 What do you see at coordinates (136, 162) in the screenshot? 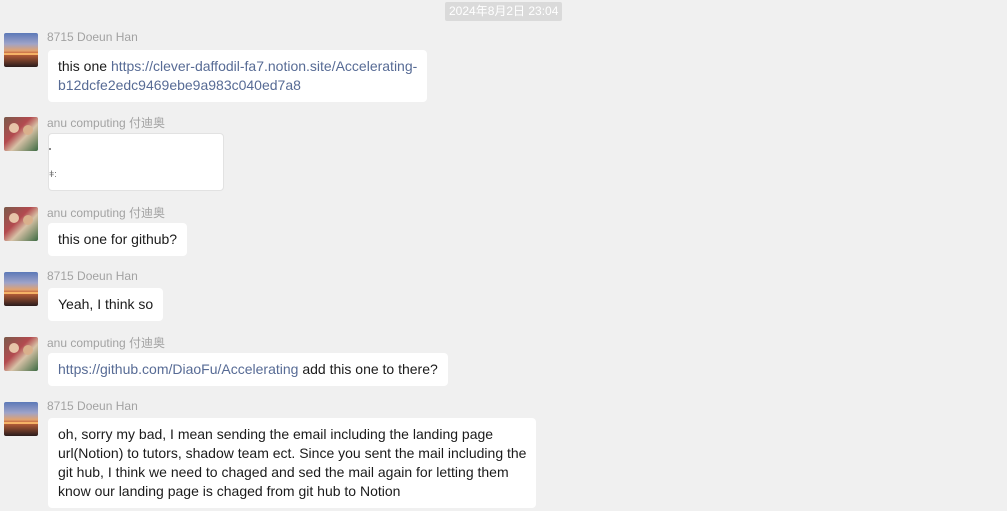
I see `file-card: ⠂ ǂ:` at bounding box center [136, 162].